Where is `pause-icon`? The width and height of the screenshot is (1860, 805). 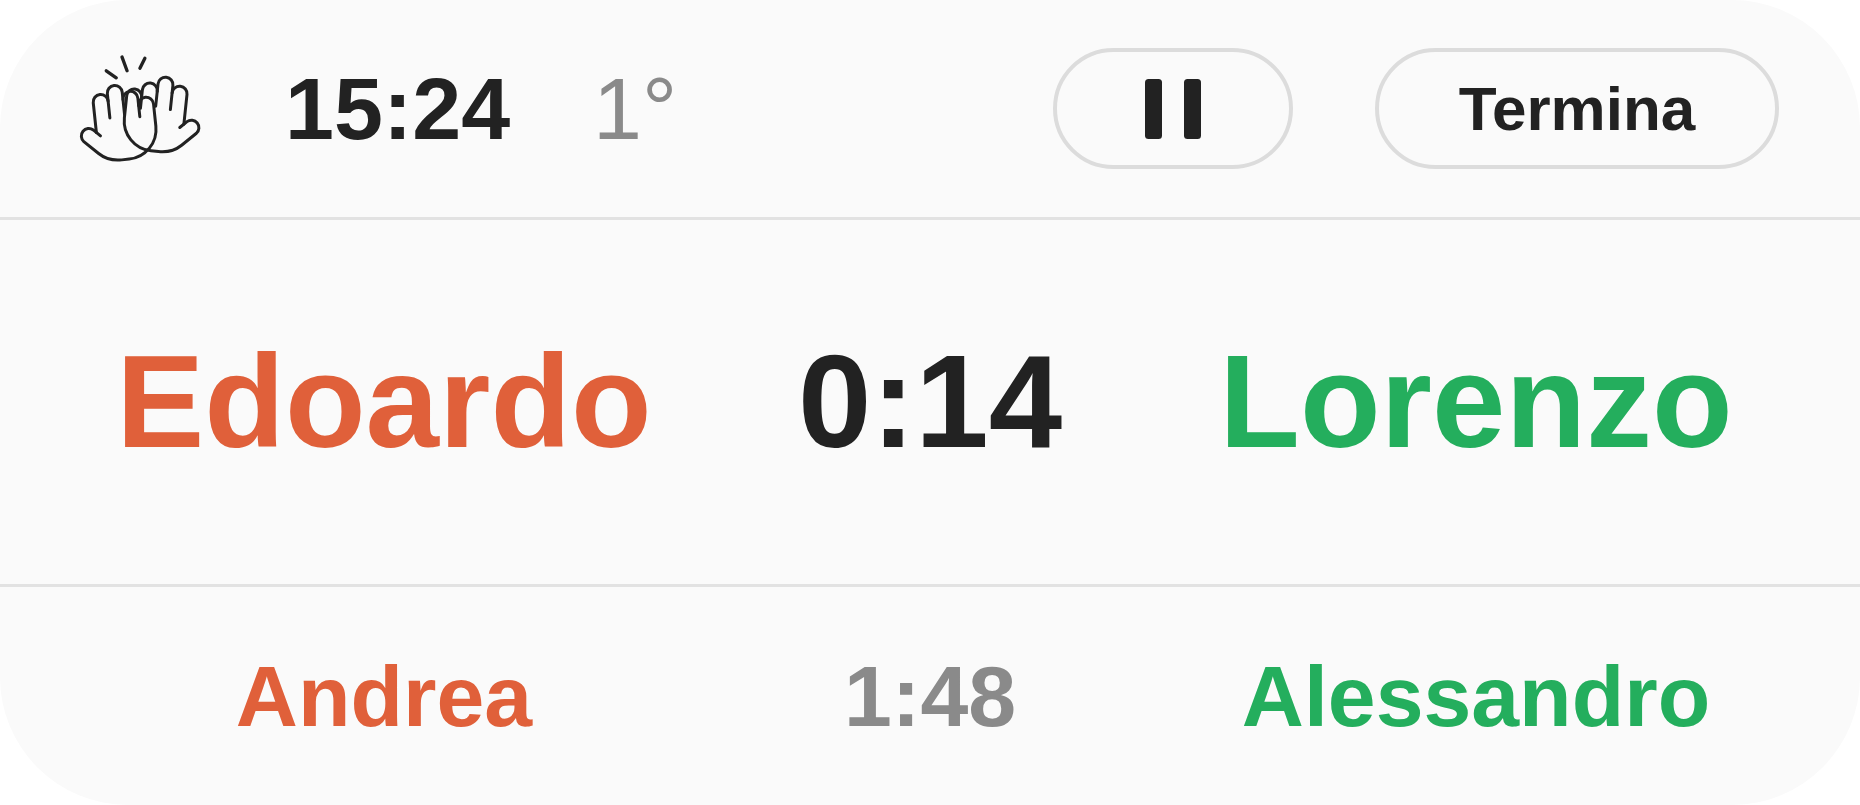
pause-icon is located at coordinates (1173, 108).